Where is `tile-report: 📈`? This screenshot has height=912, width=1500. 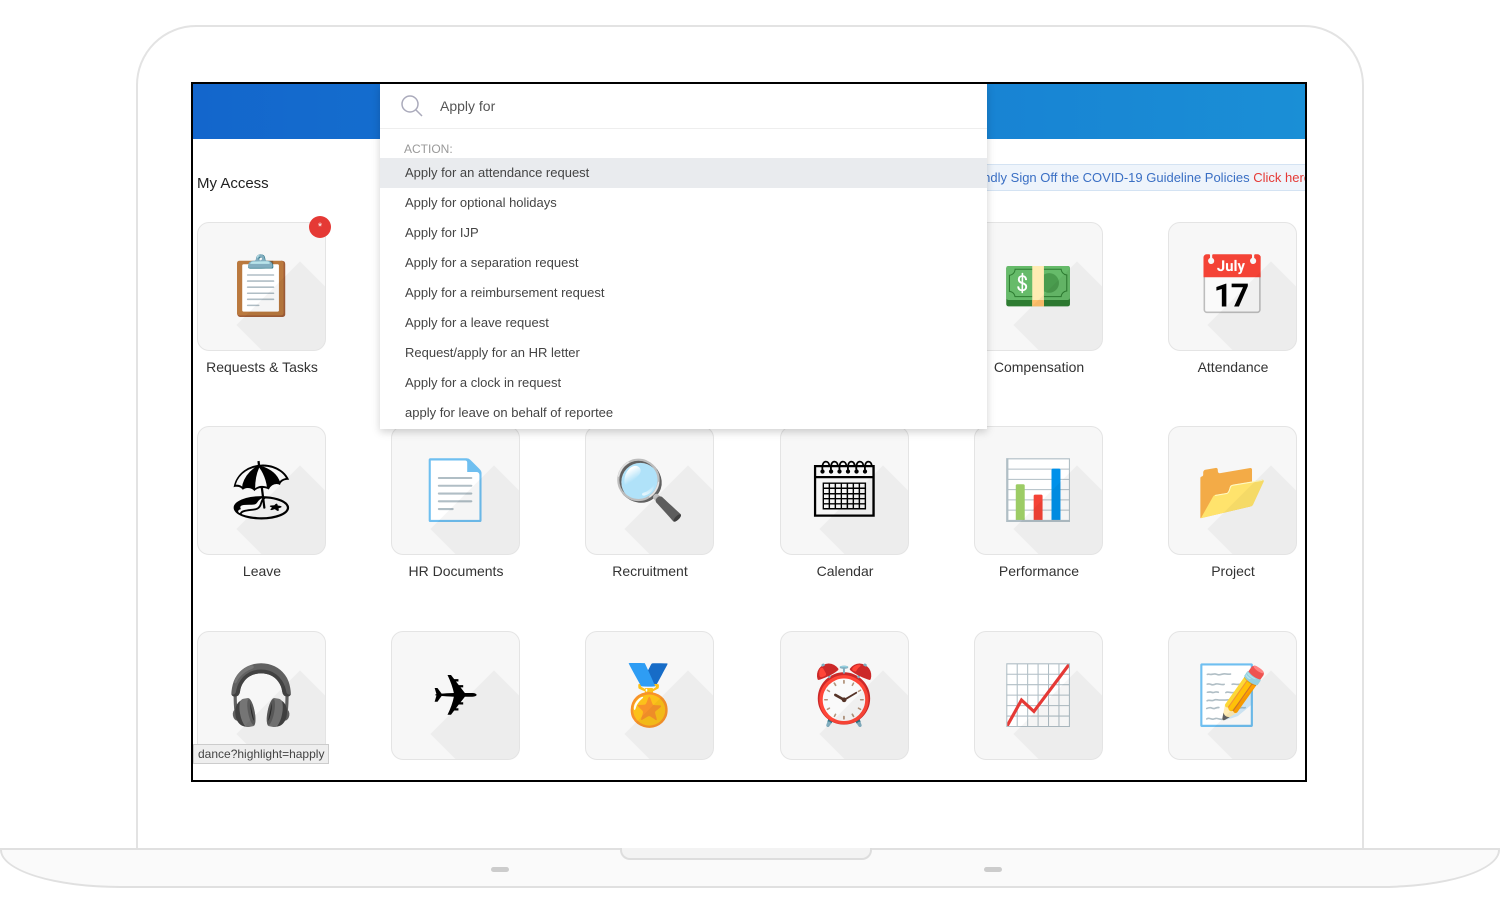
tile-report: 📈 is located at coordinates (1038, 695).